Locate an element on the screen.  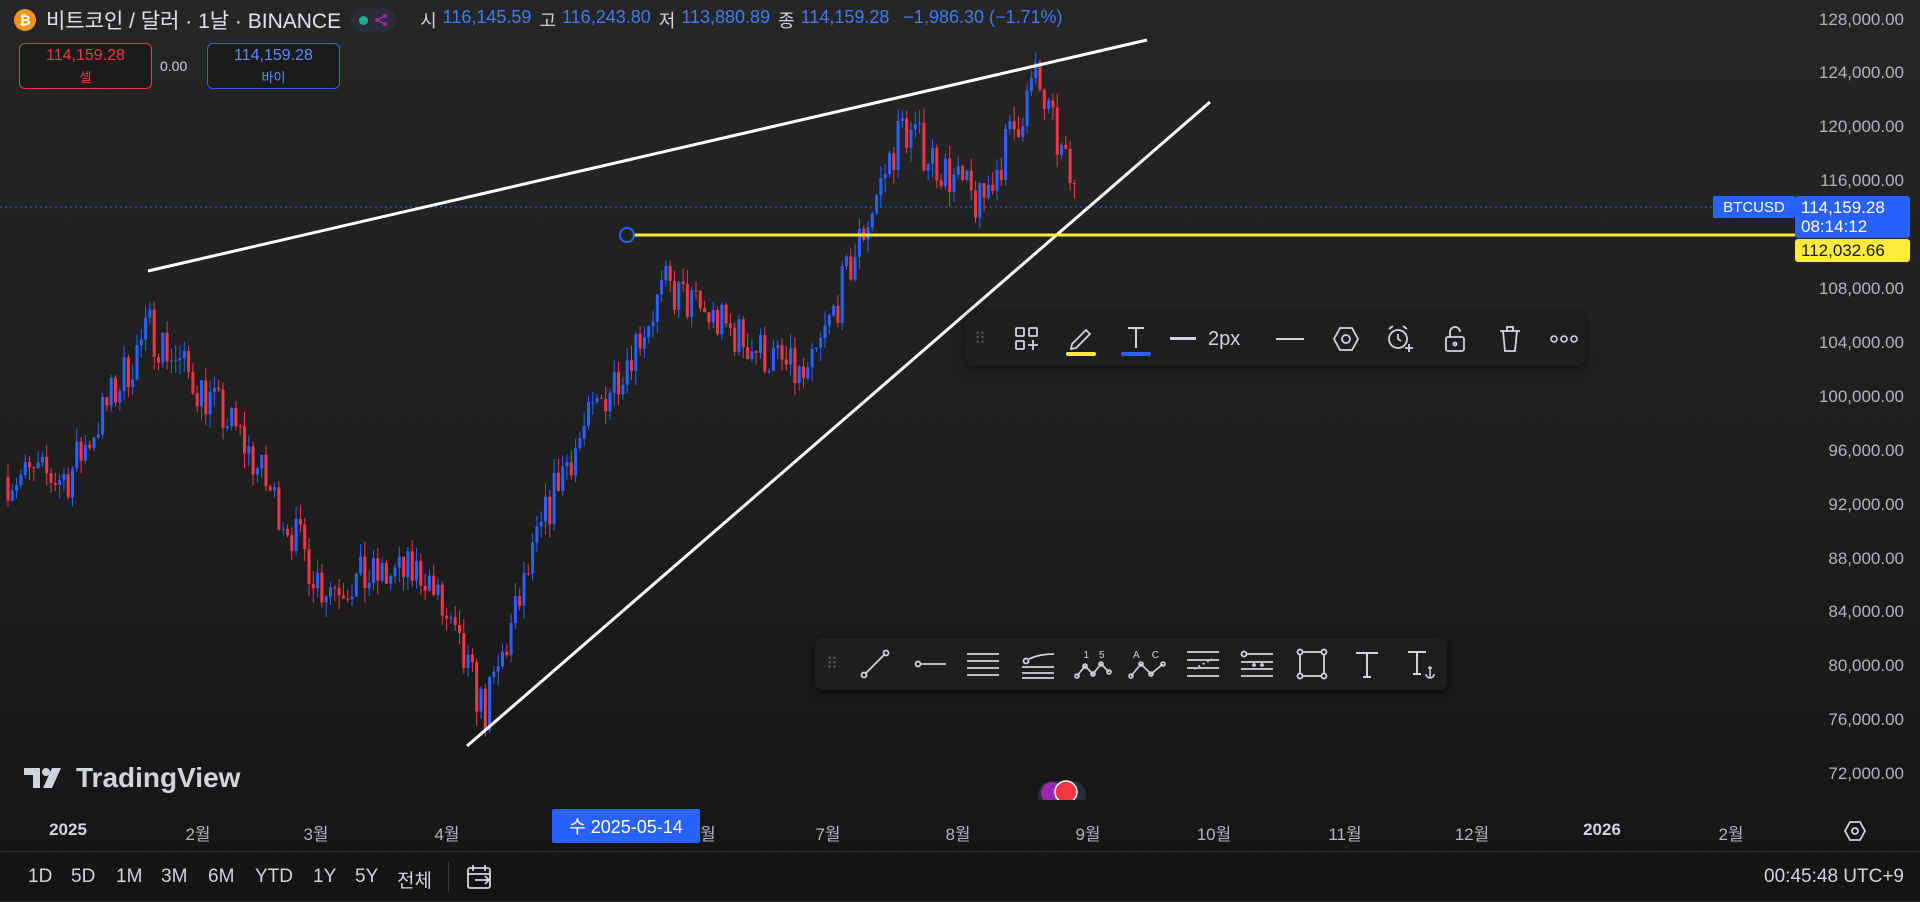
abcd-pattern-icon: AC is located at coordinates (1147, 664).